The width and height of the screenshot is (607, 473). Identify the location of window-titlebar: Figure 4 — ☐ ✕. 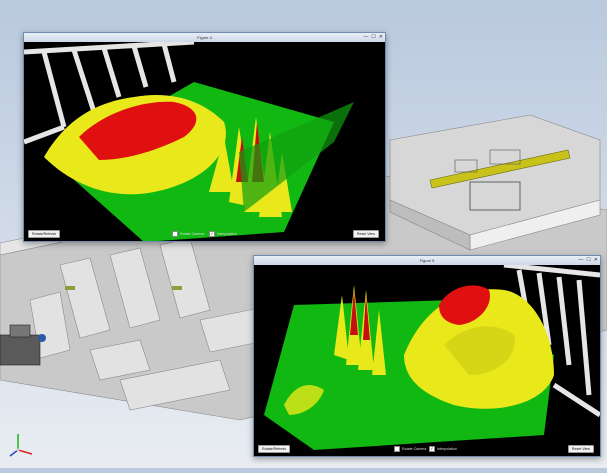
(204, 37).